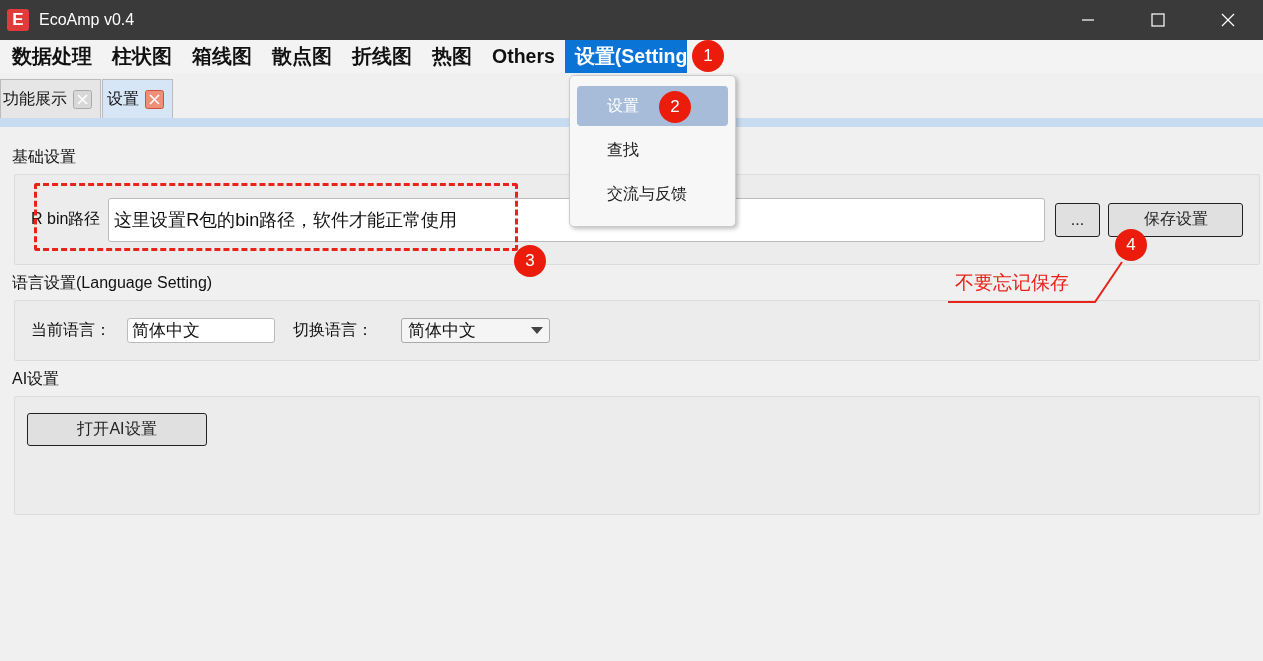 The width and height of the screenshot is (1263, 661). What do you see at coordinates (333, 330) in the screenshot?
I see `field-label: 切换语言：` at bounding box center [333, 330].